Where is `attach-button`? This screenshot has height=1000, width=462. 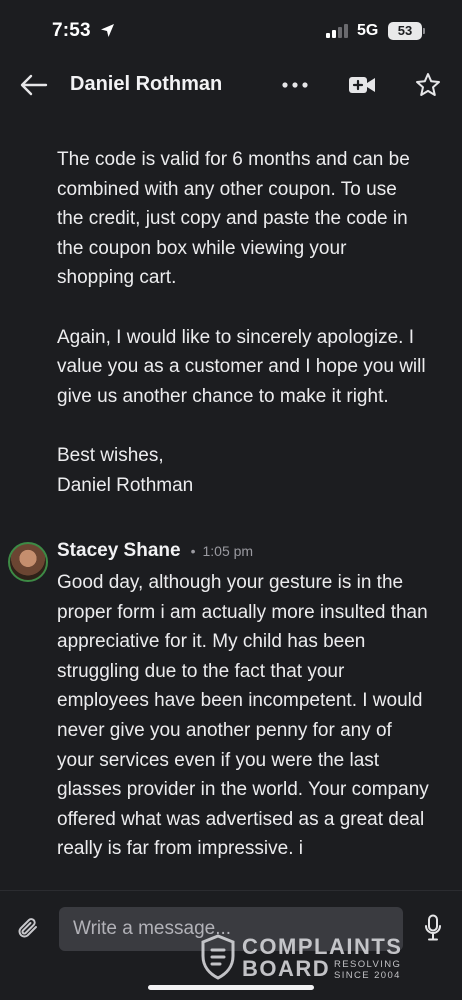 attach-button is located at coordinates (29, 928).